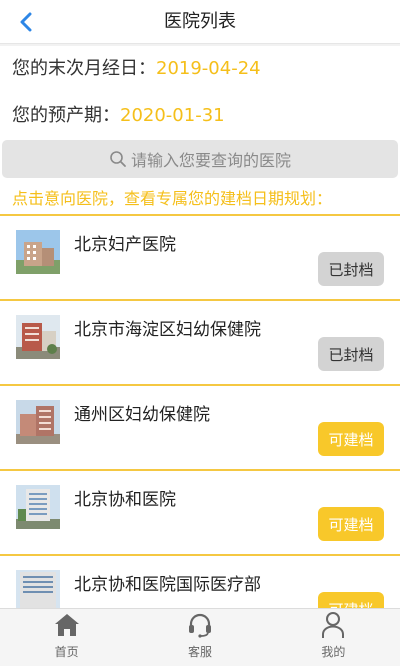  Describe the element at coordinates (125, 500) in the screenshot. I see `hospital-name: 北京协和医院` at that location.